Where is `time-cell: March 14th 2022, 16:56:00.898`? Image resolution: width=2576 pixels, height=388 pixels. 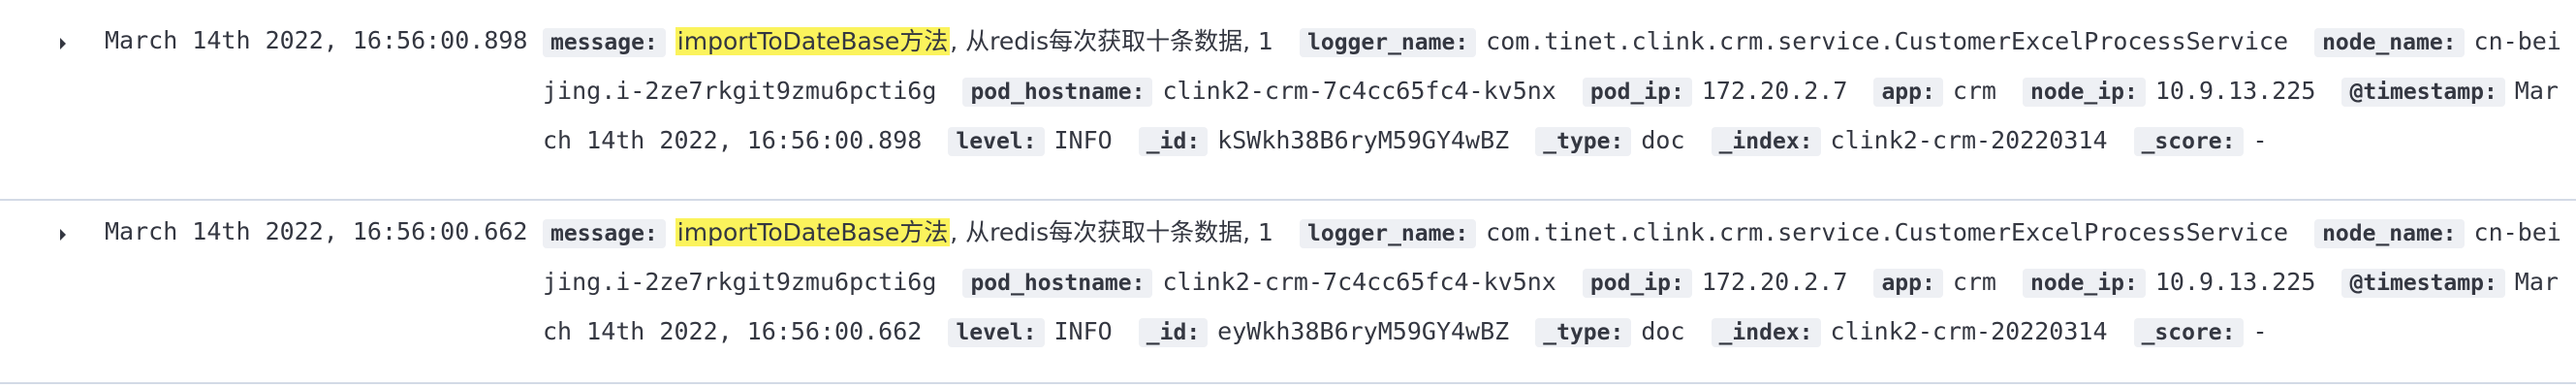
time-cell: March 14th 2022, 16:56:00.898 is located at coordinates (316, 40).